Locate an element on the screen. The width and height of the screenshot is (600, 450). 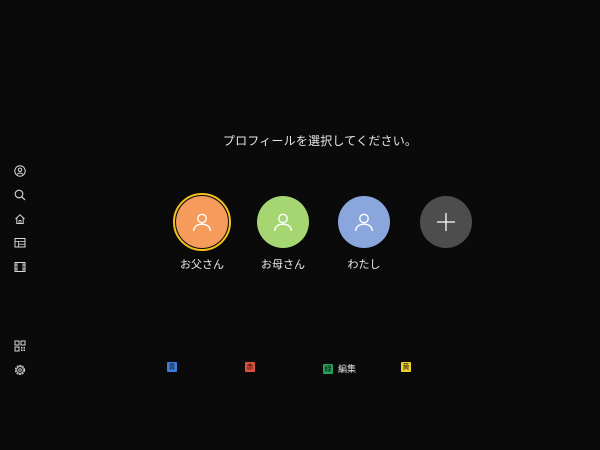
green-button-icon: 緑 is located at coordinates (328, 368).